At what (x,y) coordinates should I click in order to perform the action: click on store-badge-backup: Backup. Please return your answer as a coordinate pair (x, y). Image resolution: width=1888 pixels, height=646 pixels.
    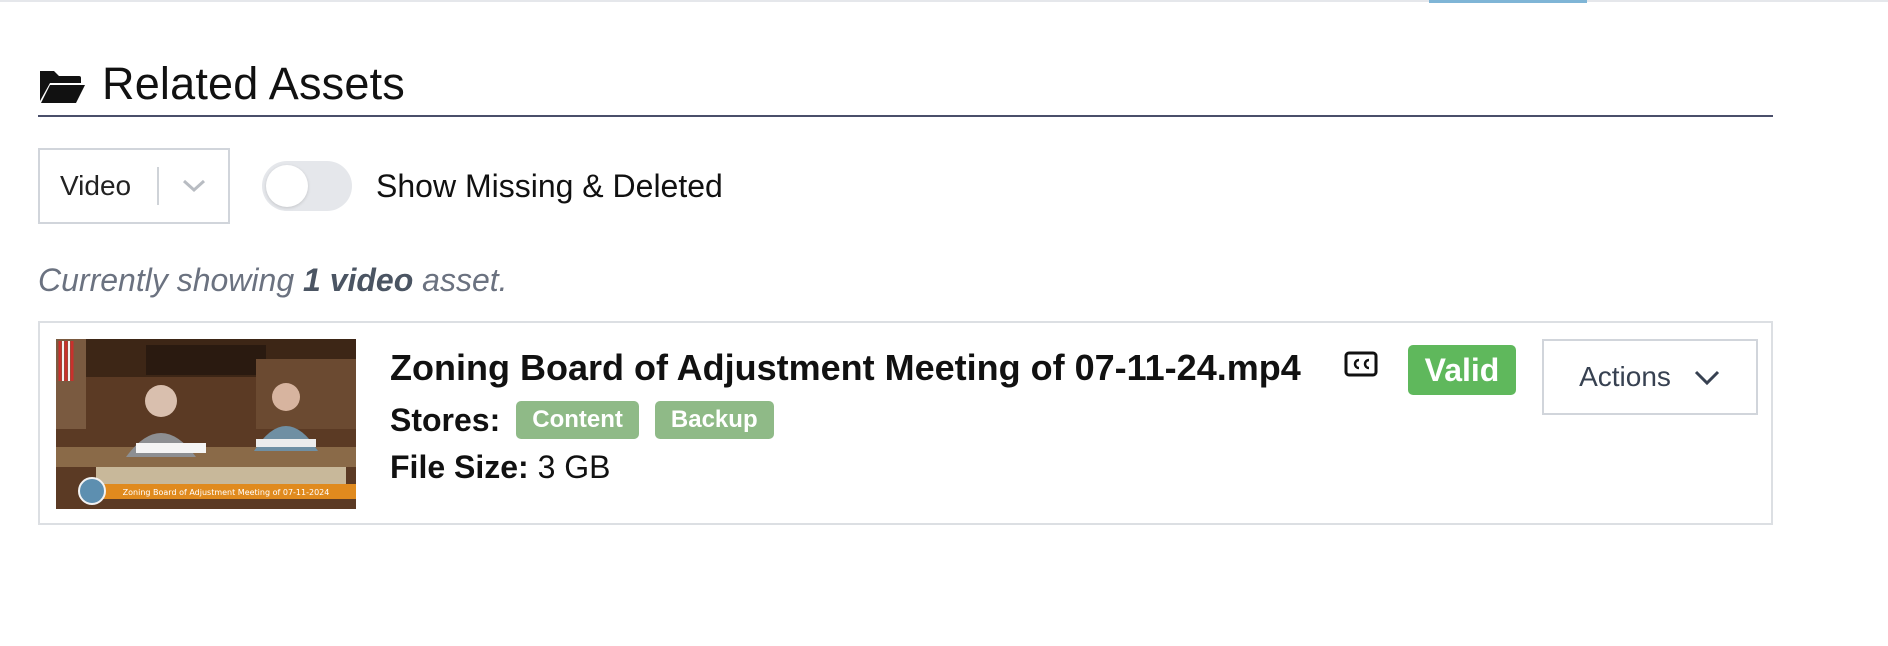
    Looking at the image, I should click on (714, 420).